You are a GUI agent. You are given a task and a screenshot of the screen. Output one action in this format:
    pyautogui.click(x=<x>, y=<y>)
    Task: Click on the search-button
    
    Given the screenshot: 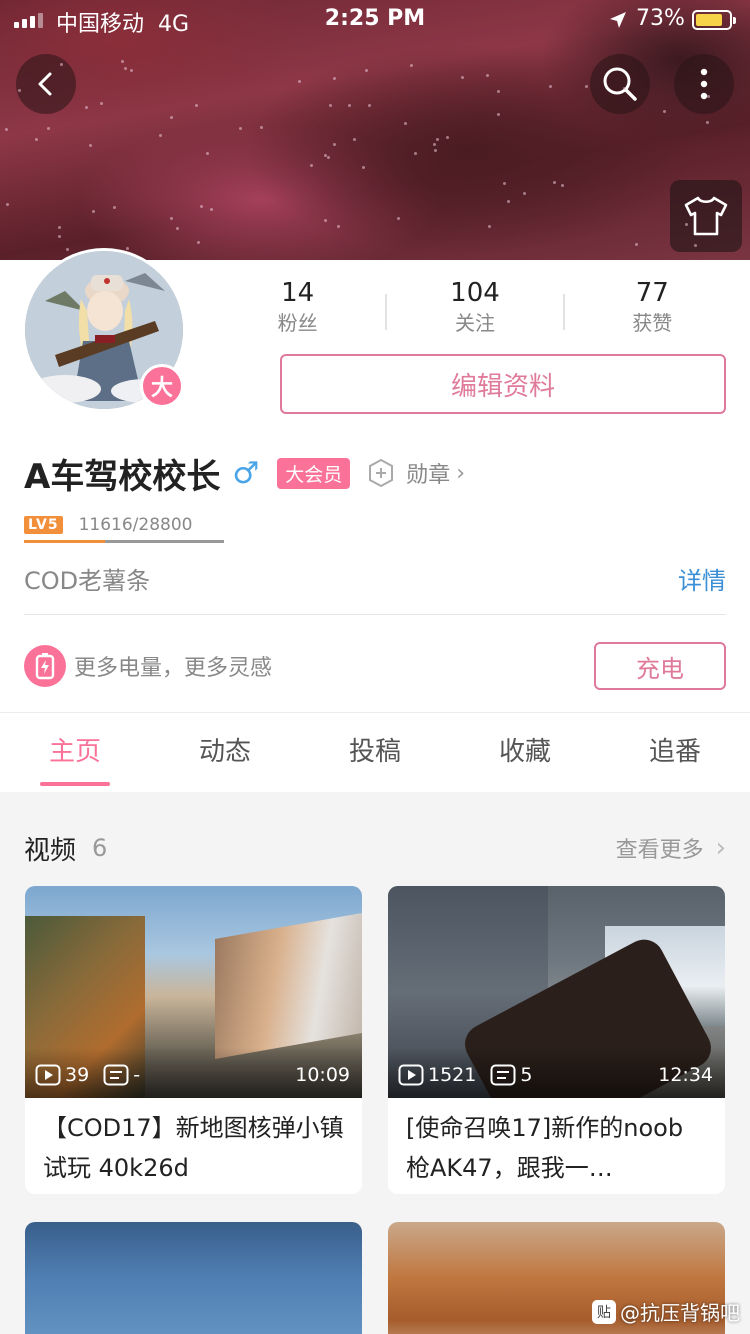 What is the action you would take?
    pyautogui.click(x=620, y=84)
    